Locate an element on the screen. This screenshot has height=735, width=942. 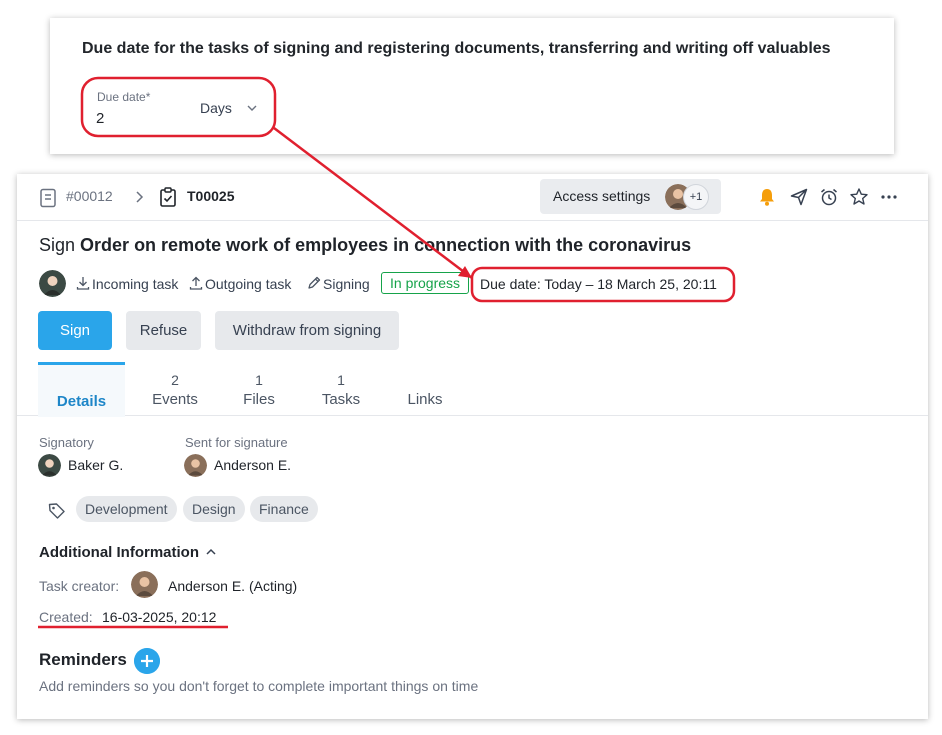
due-unit-select: Days is located at coordinates (216, 108).